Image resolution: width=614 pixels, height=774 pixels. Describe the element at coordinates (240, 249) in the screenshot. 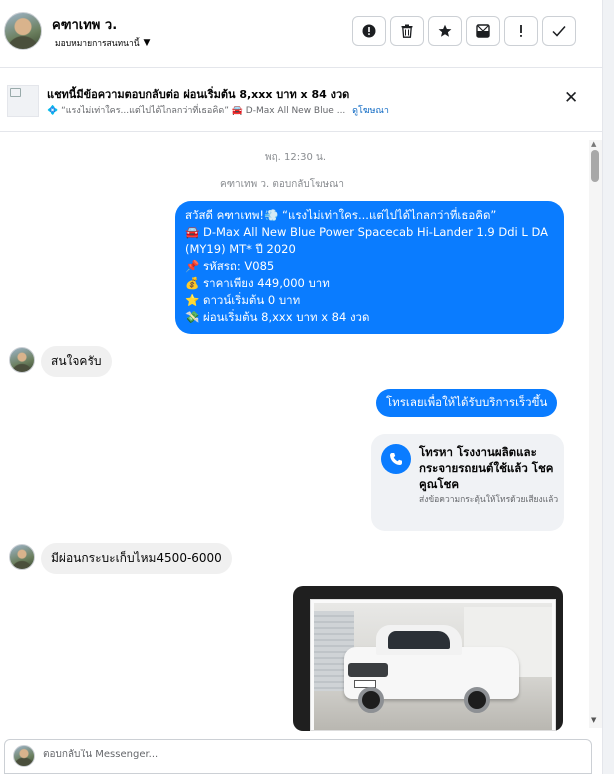

I see `ad-message-line: (MY19) MT* ปี 2020` at that location.